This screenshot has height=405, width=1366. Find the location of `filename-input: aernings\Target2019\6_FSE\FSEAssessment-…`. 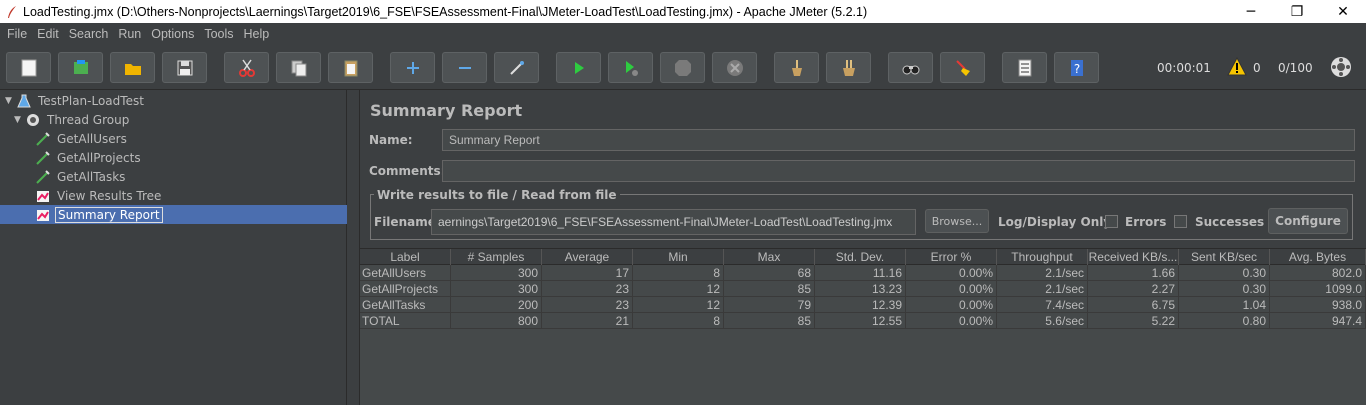

filename-input: aernings\Target2019\6_FSE\FSEAssessment-… is located at coordinates (673, 222).